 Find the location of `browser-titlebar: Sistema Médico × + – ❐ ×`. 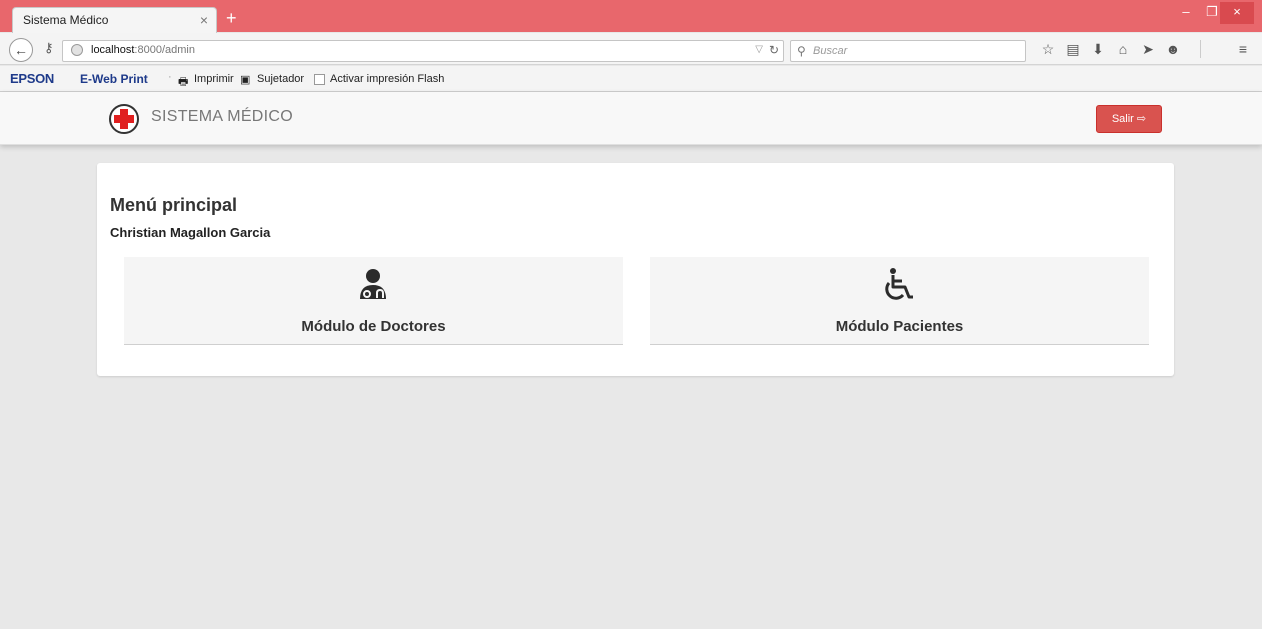

browser-titlebar: Sistema Médico × + – ❐ × is located at coordinates (631, 16).